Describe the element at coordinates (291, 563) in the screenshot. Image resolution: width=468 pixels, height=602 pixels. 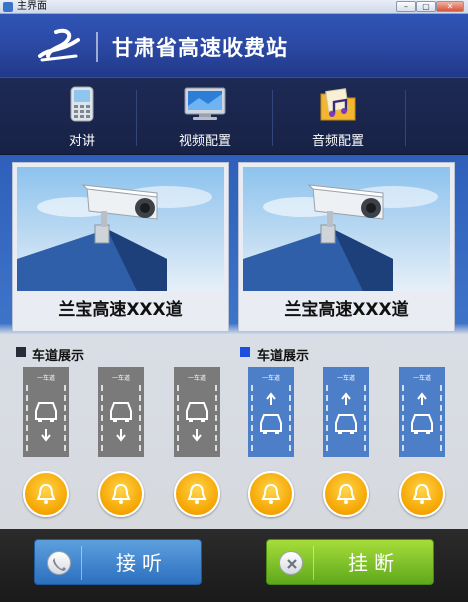
I see `close-circle-icon` at that location.